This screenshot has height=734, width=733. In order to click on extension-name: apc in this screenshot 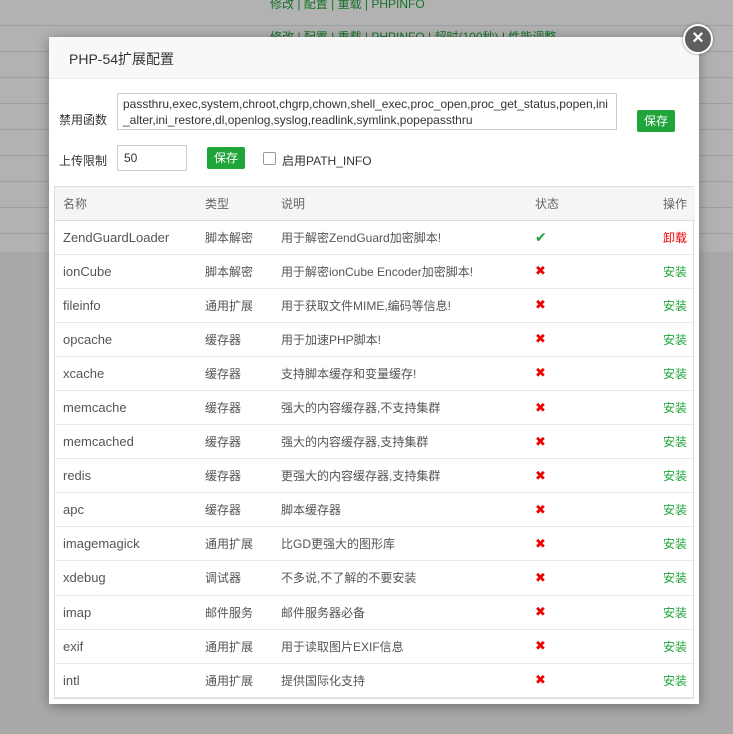, I will do `click(126, 510)`.